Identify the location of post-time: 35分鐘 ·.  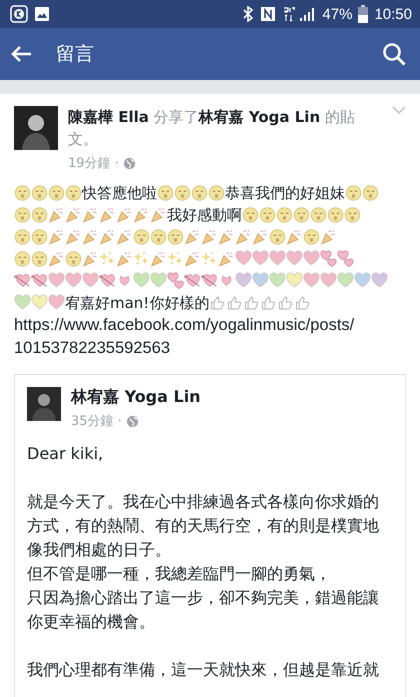
(96, 421).